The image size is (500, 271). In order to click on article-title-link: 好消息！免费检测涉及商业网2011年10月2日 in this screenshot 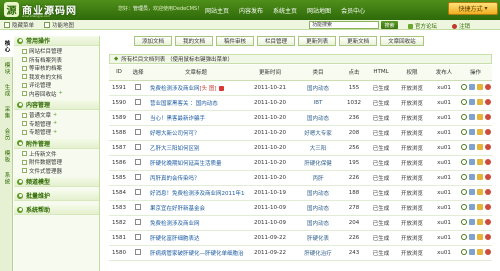, I will do `click(197, 194)`.